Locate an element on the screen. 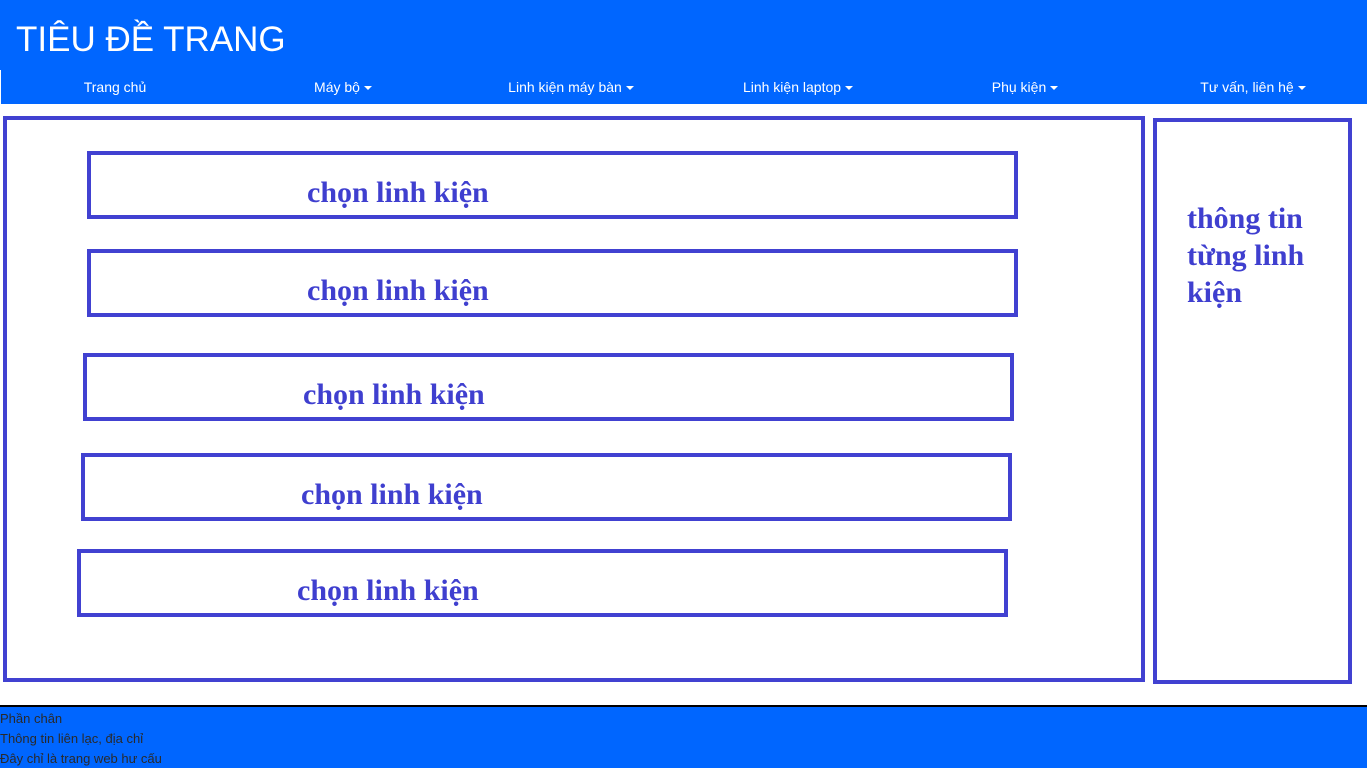 Image resolution: width=1367 pixels, height=769 pixels. nav-item-label: Linh kiện laptop is located at coordinates (792, 87).